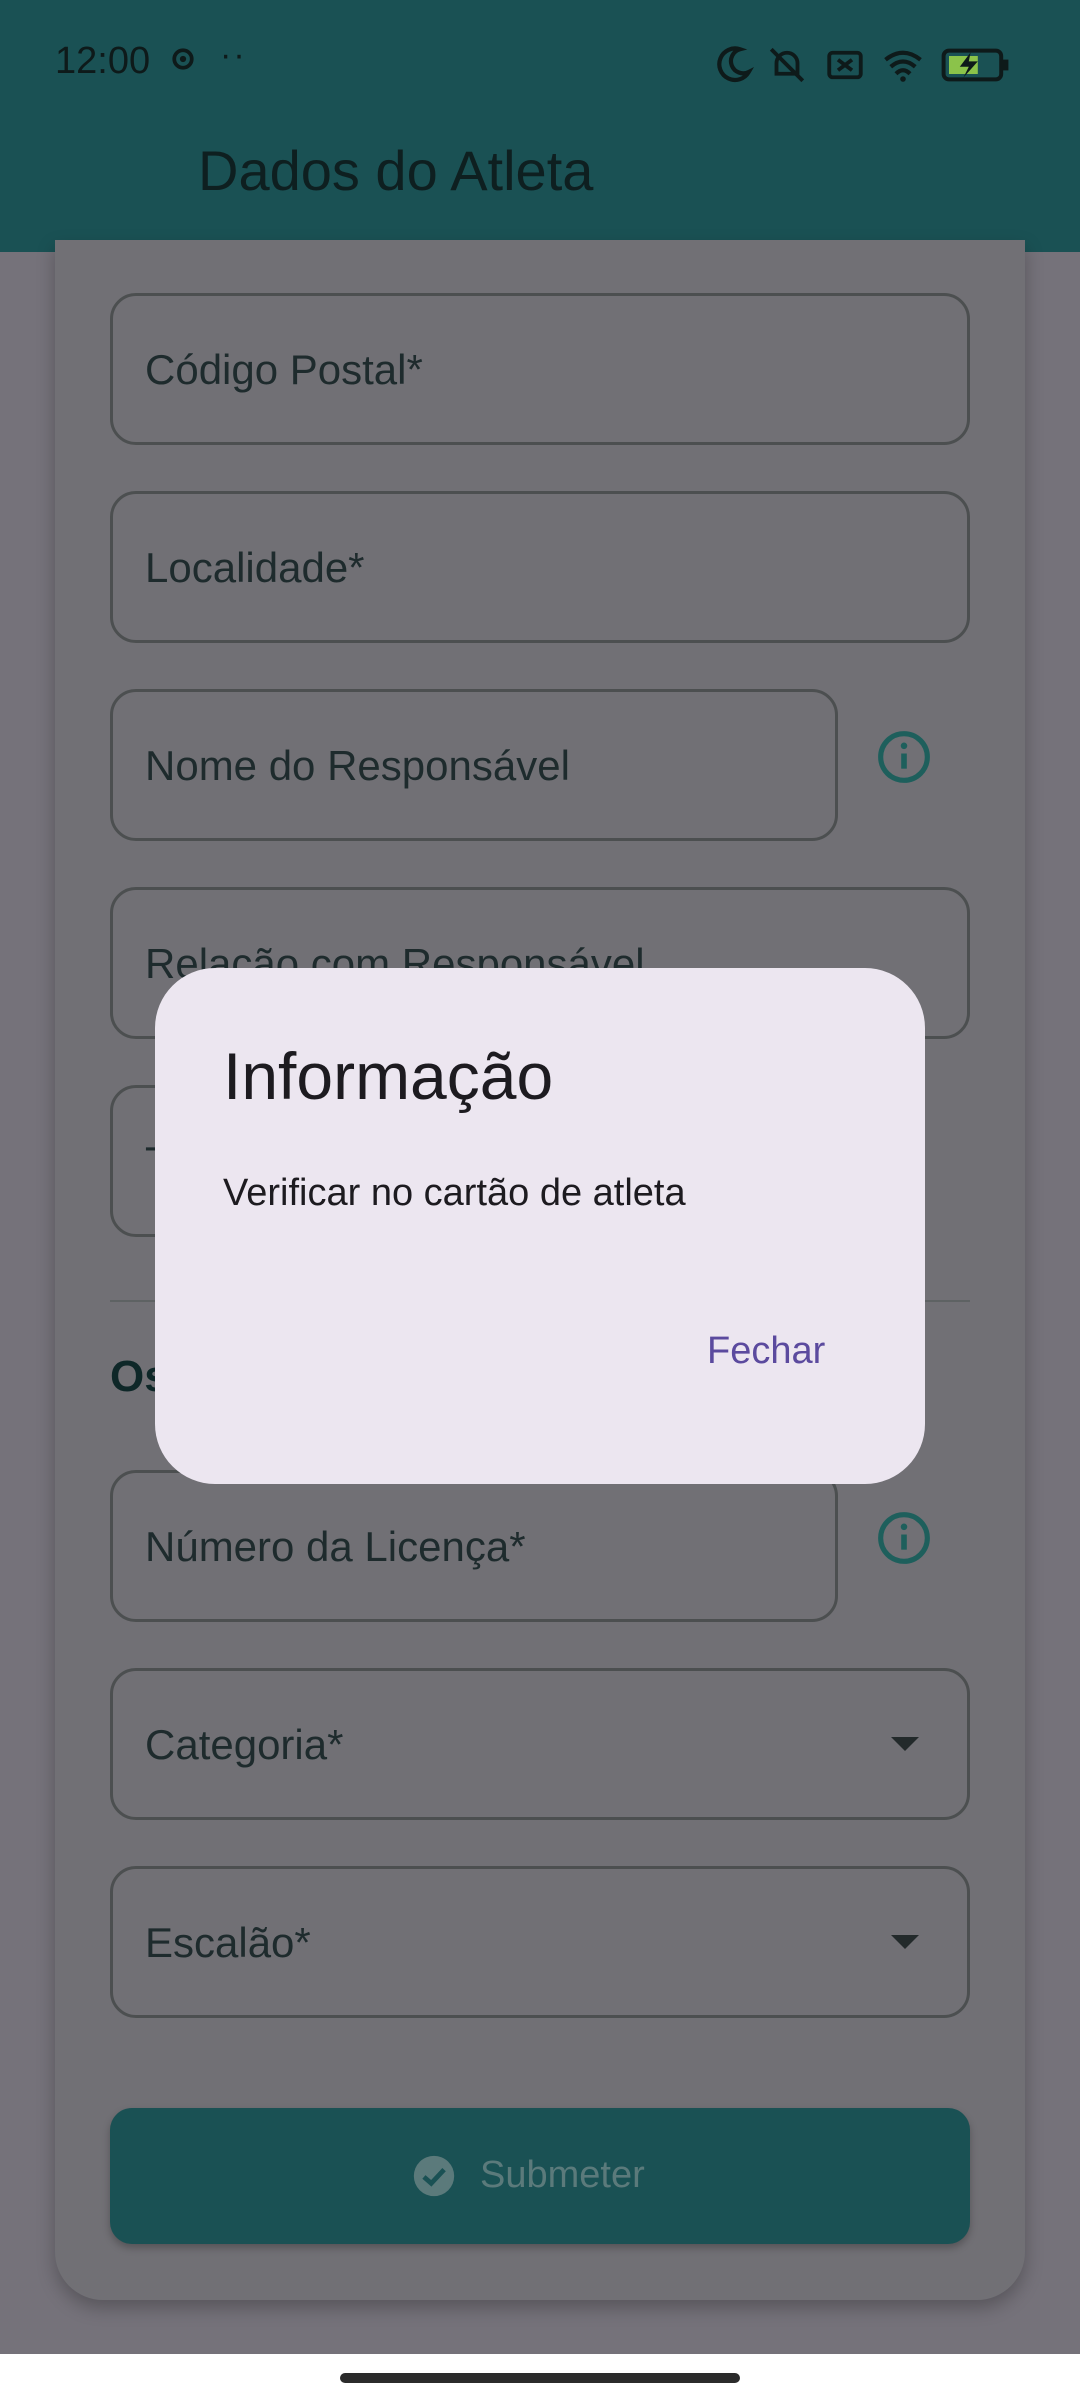 The width and height of the screenshot is (1080, 2400). What do you see at coordinates (183, 59) in the screenshot?
I see `settings-icon` at bounding box center [183, 59].